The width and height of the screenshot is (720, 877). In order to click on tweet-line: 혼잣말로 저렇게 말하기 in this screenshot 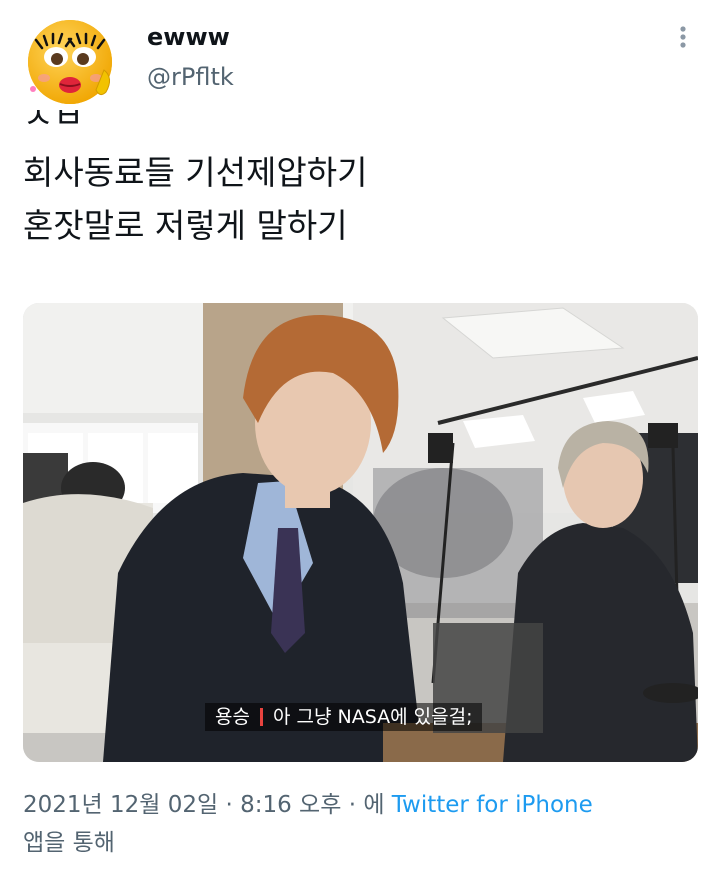, I will do `click(185, 225)`.